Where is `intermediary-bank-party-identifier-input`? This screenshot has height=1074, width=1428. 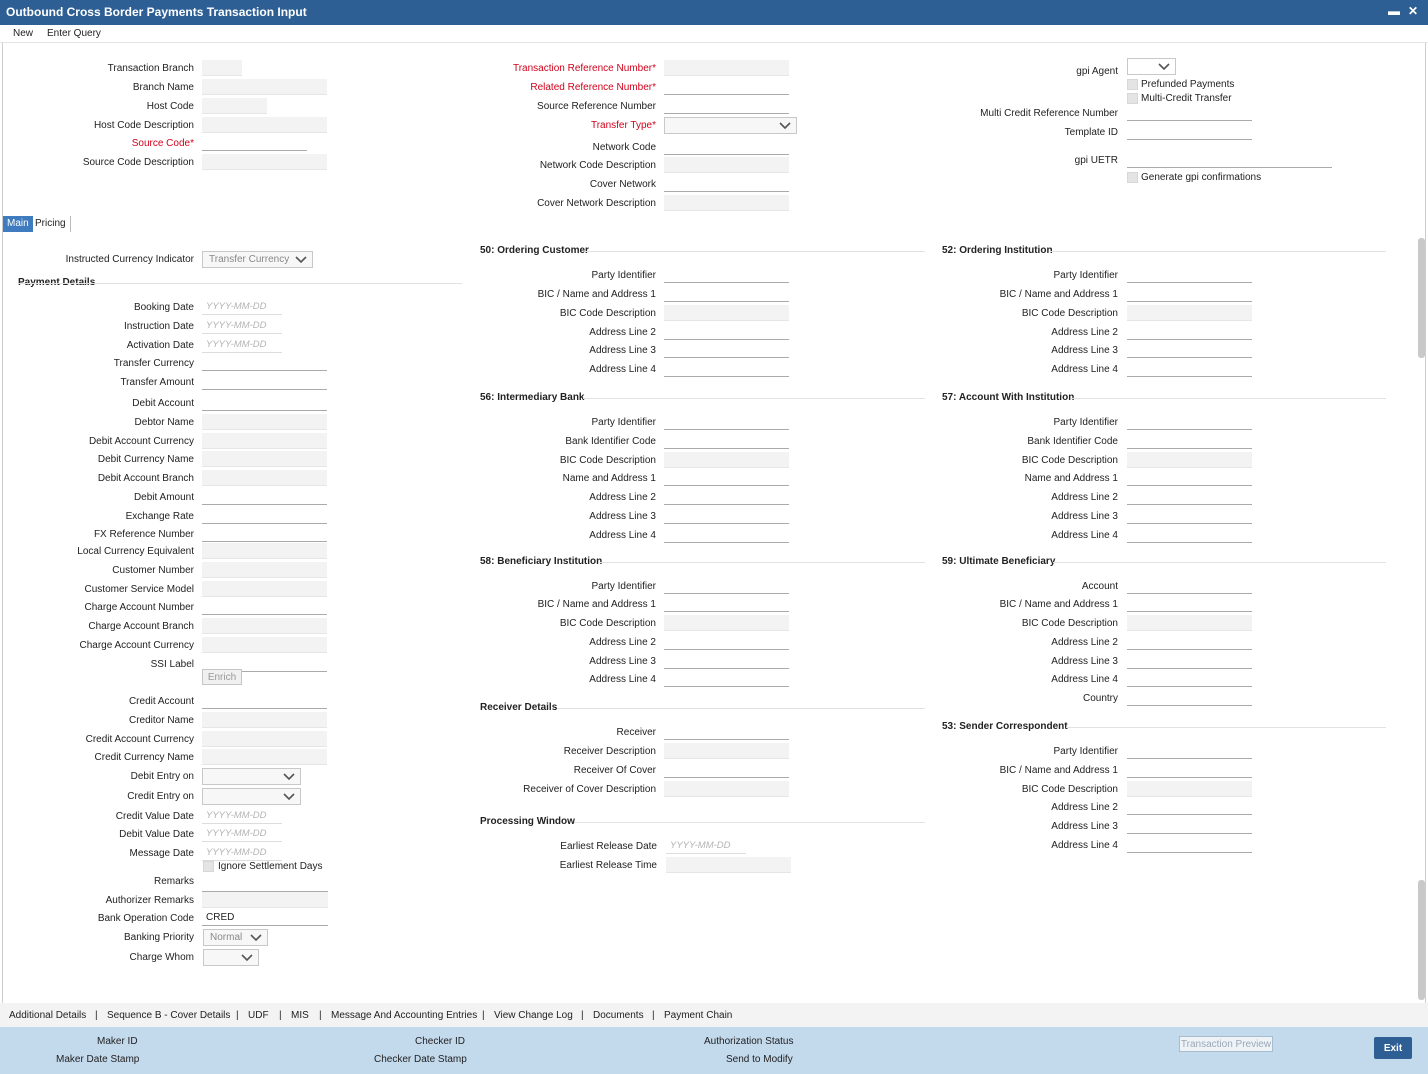 intermediary-bank-party-identifier-input is located at coordinates (726, 422).